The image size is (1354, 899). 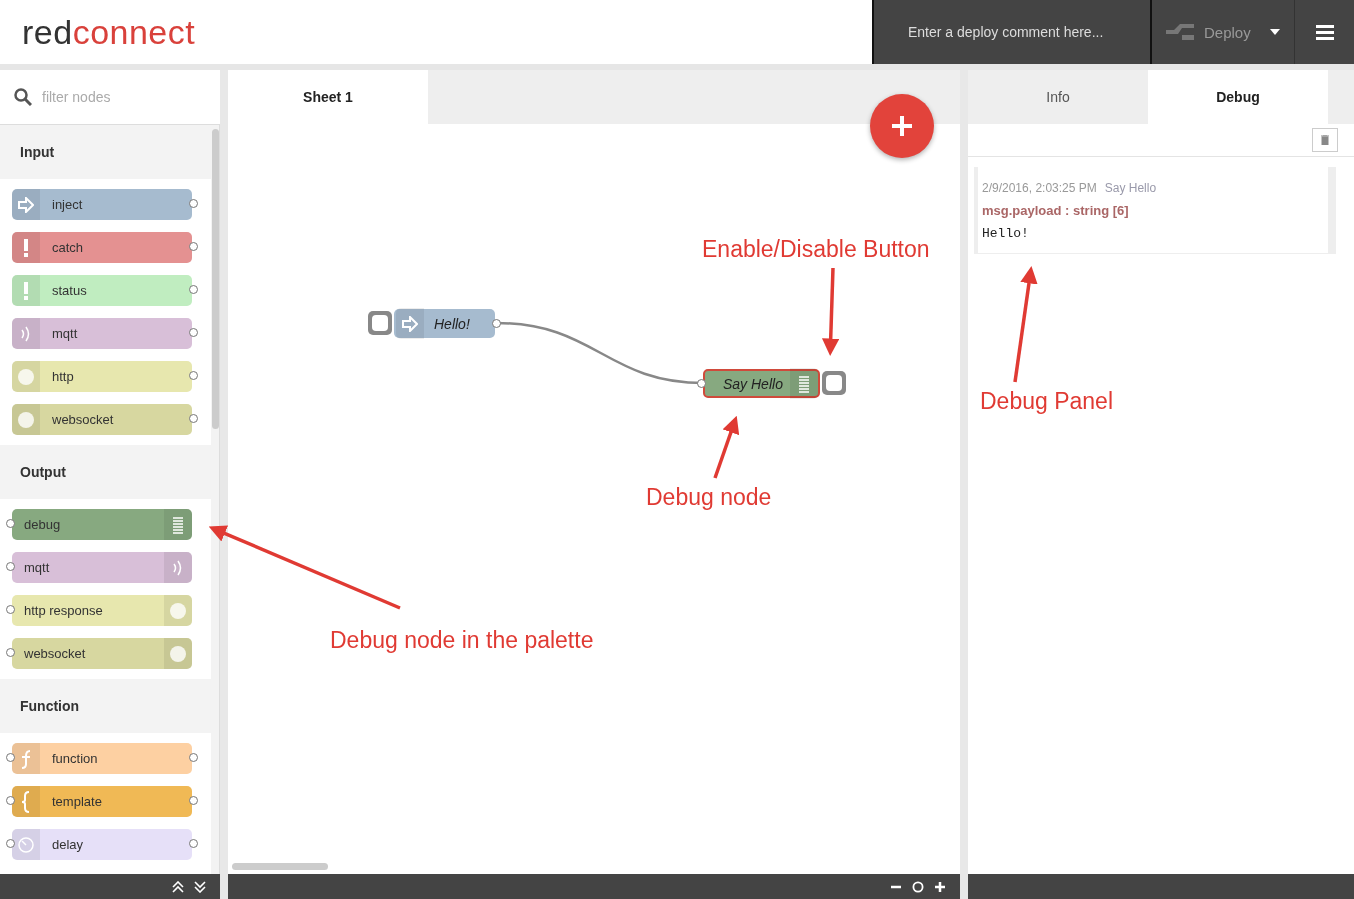 I want to click on palette-node: catch, so click(x=102, y=247).